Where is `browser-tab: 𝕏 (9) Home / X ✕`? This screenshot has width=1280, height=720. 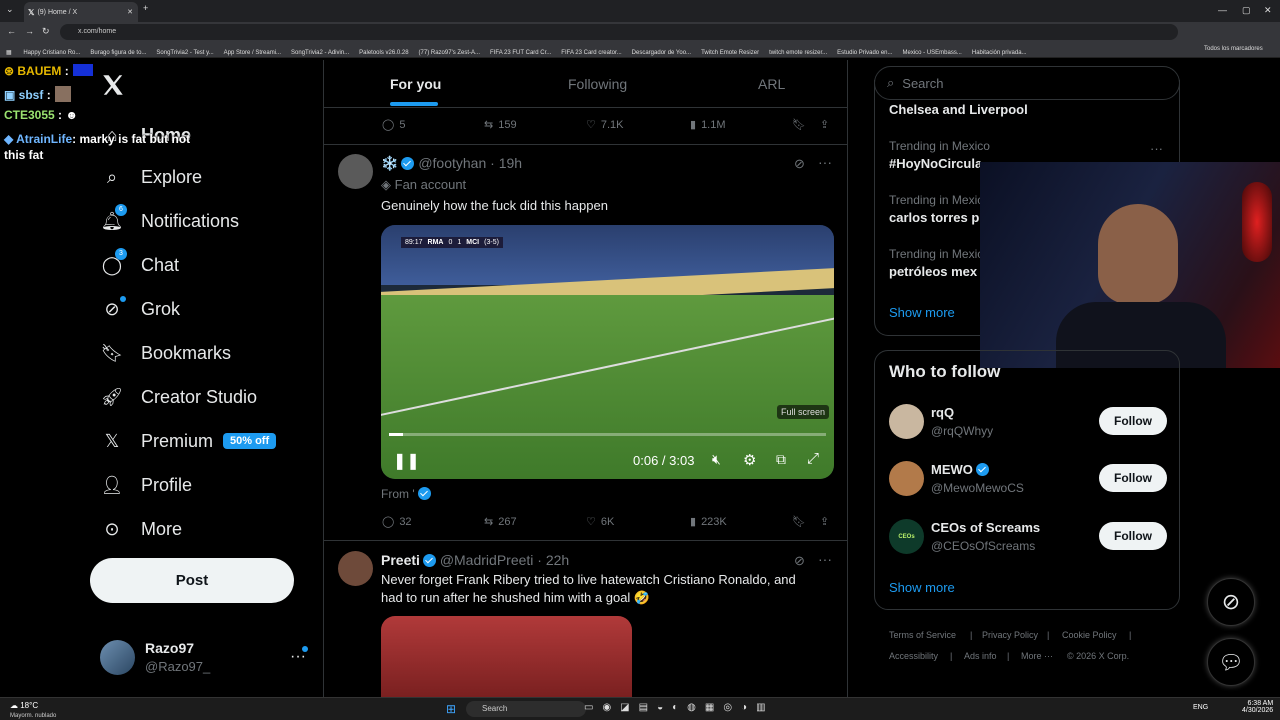
browser-tab: 𝕏 (9) Home / X ✕ is located at coordinates (81, 12).